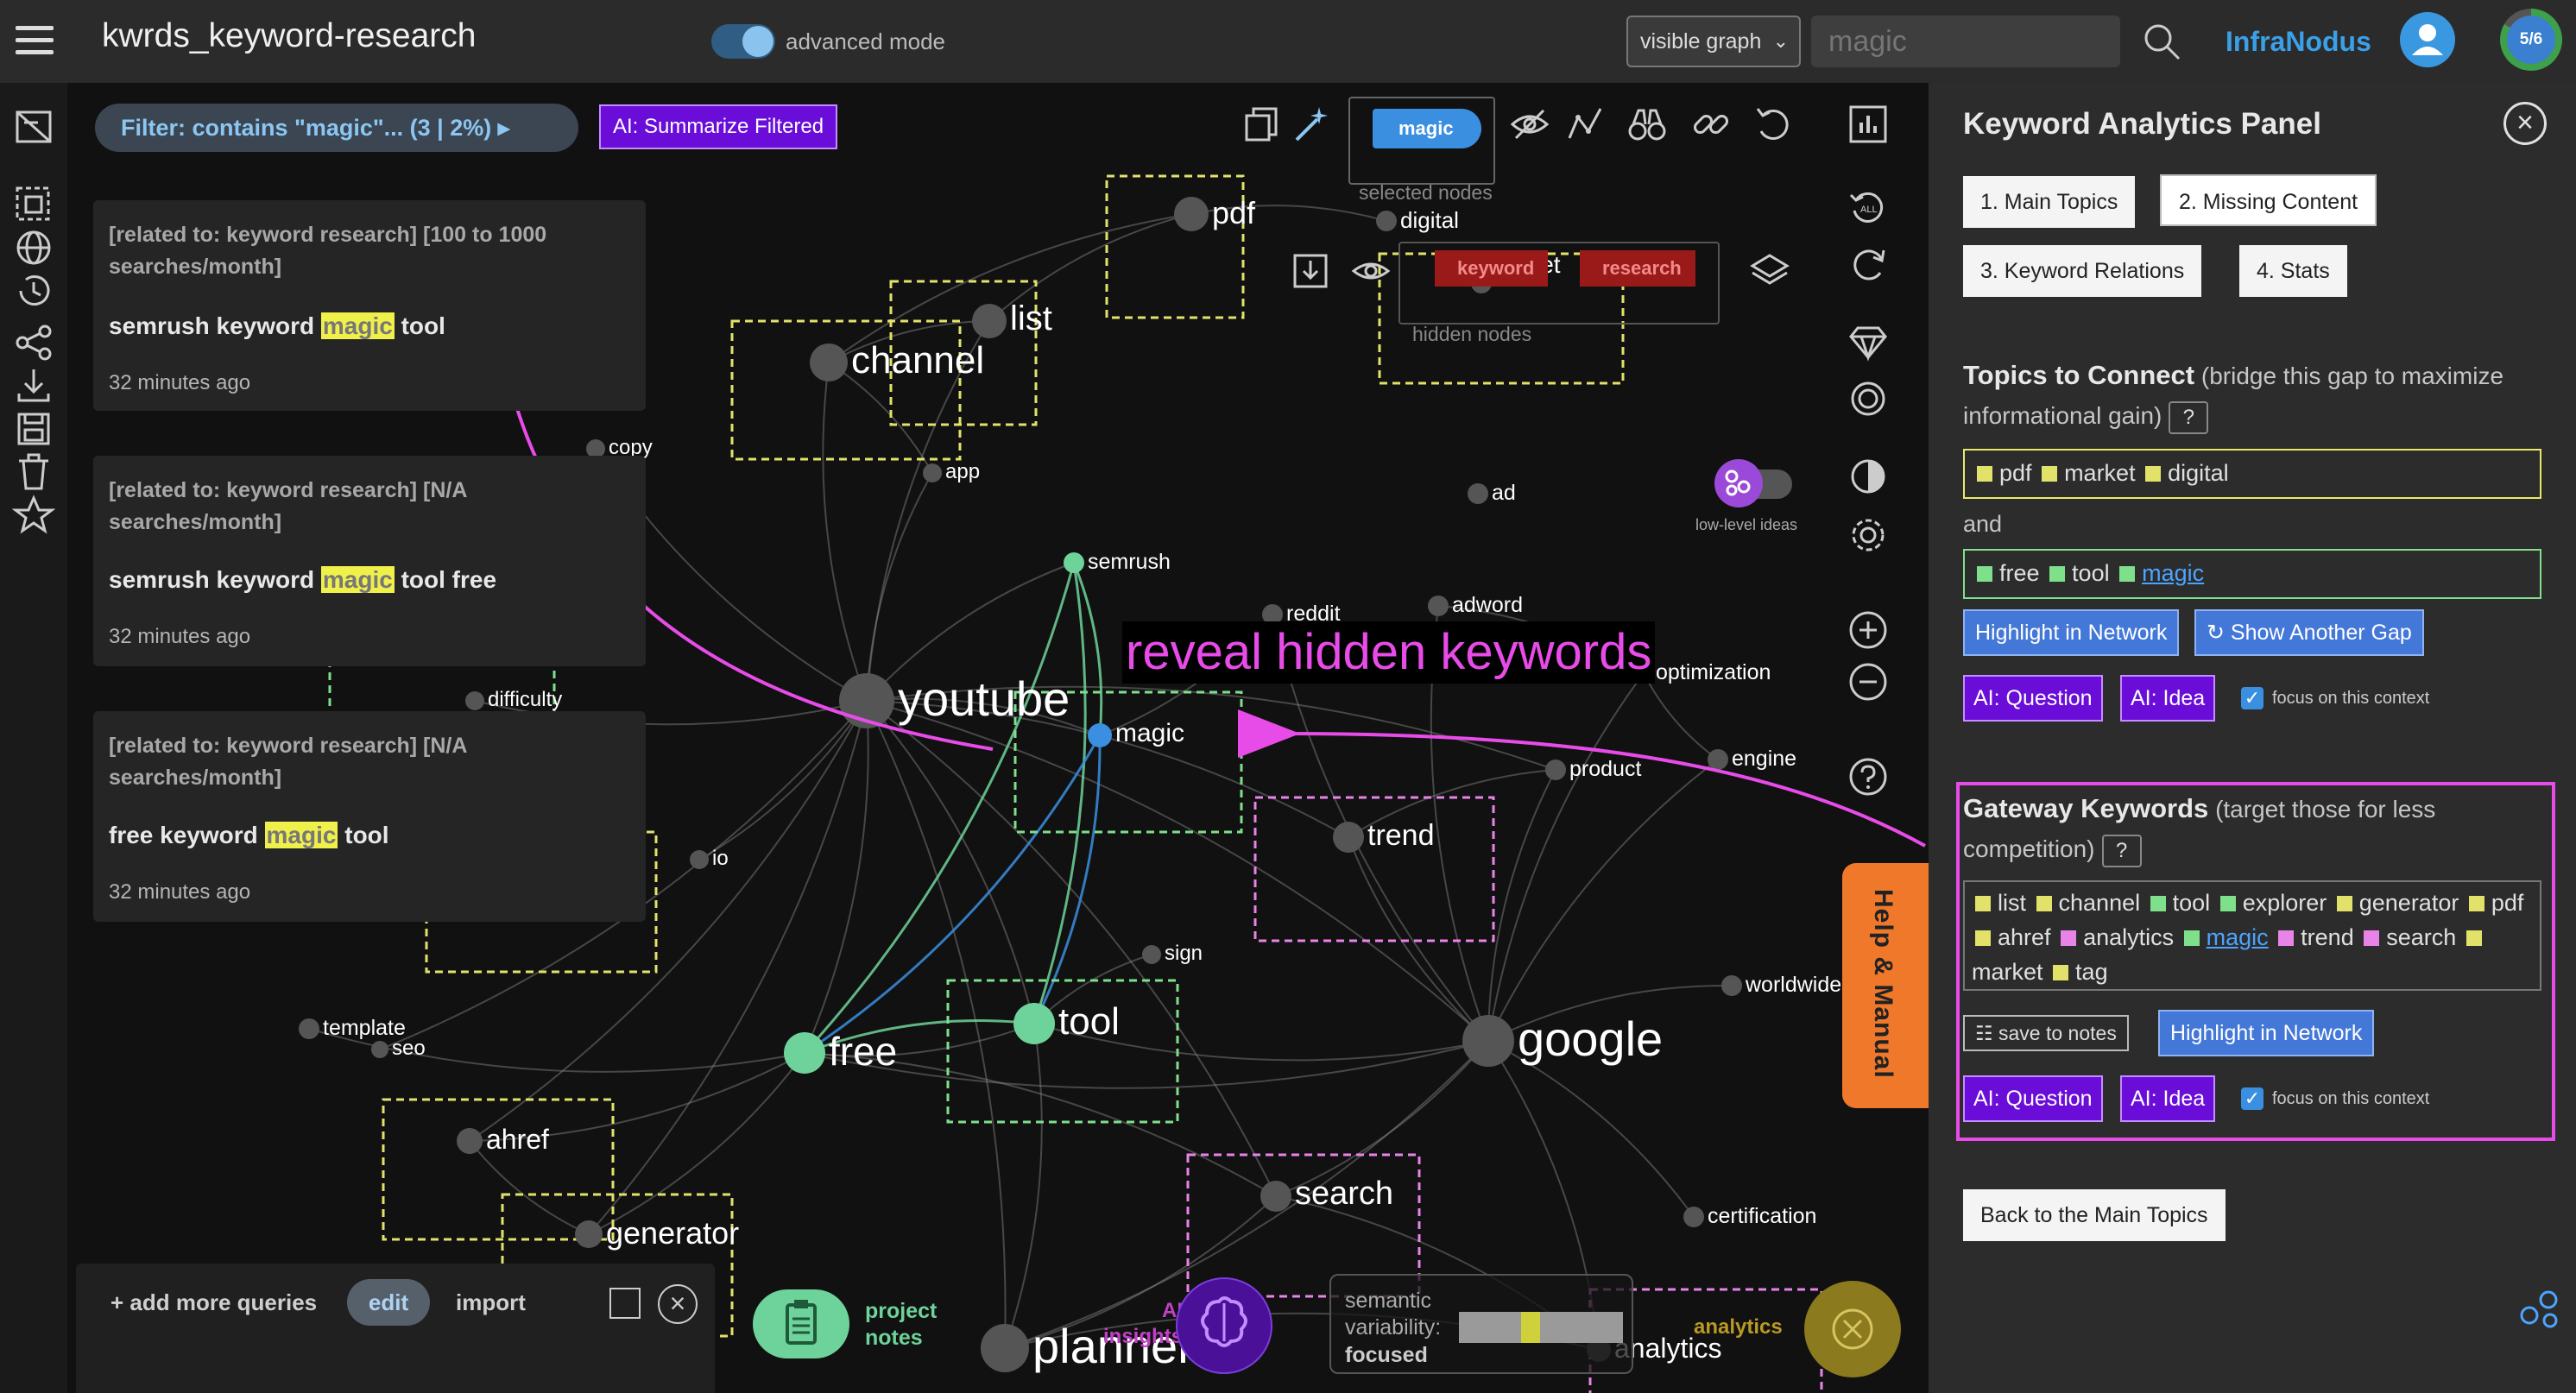  Describe the element at coordinates (33, 343) in the screenshot. I see `share-icon` at that location.